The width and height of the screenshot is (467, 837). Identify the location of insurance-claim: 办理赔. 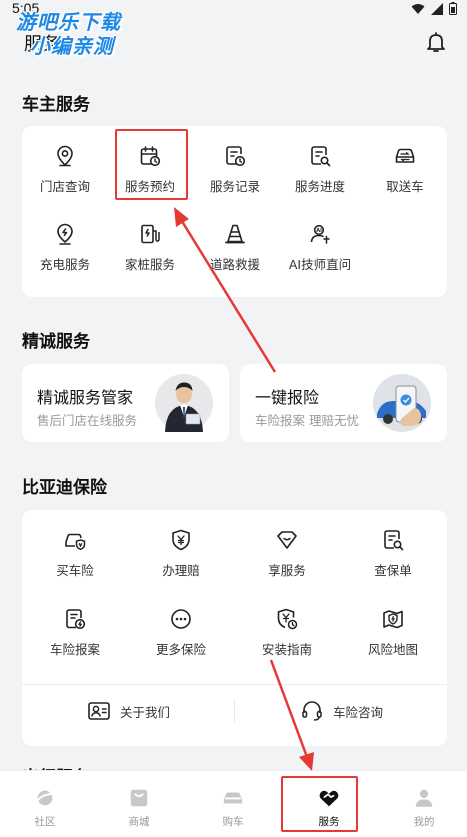
(181, 553).